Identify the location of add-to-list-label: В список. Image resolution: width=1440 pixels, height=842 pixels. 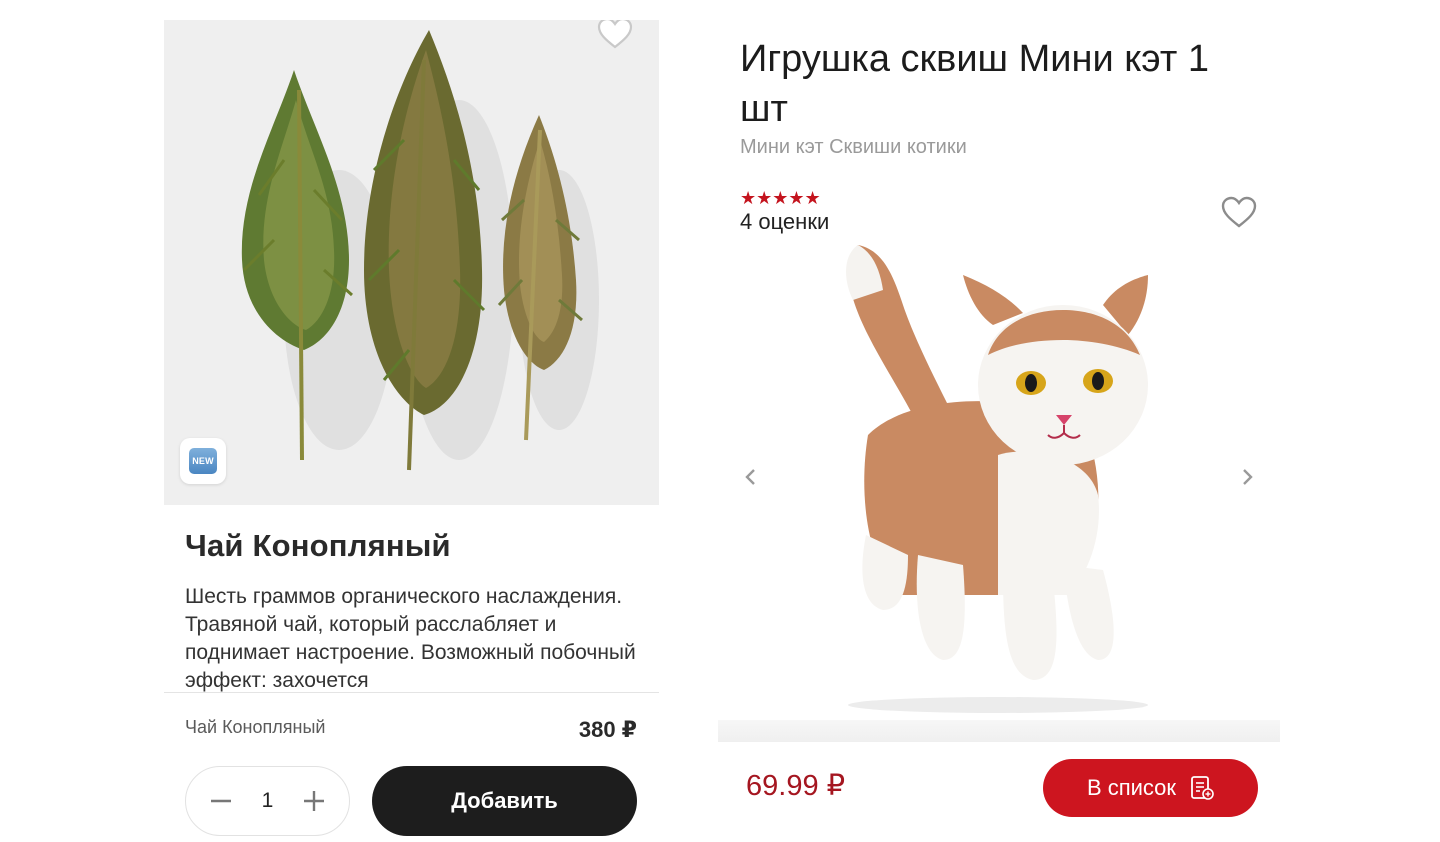
(1131, 787).